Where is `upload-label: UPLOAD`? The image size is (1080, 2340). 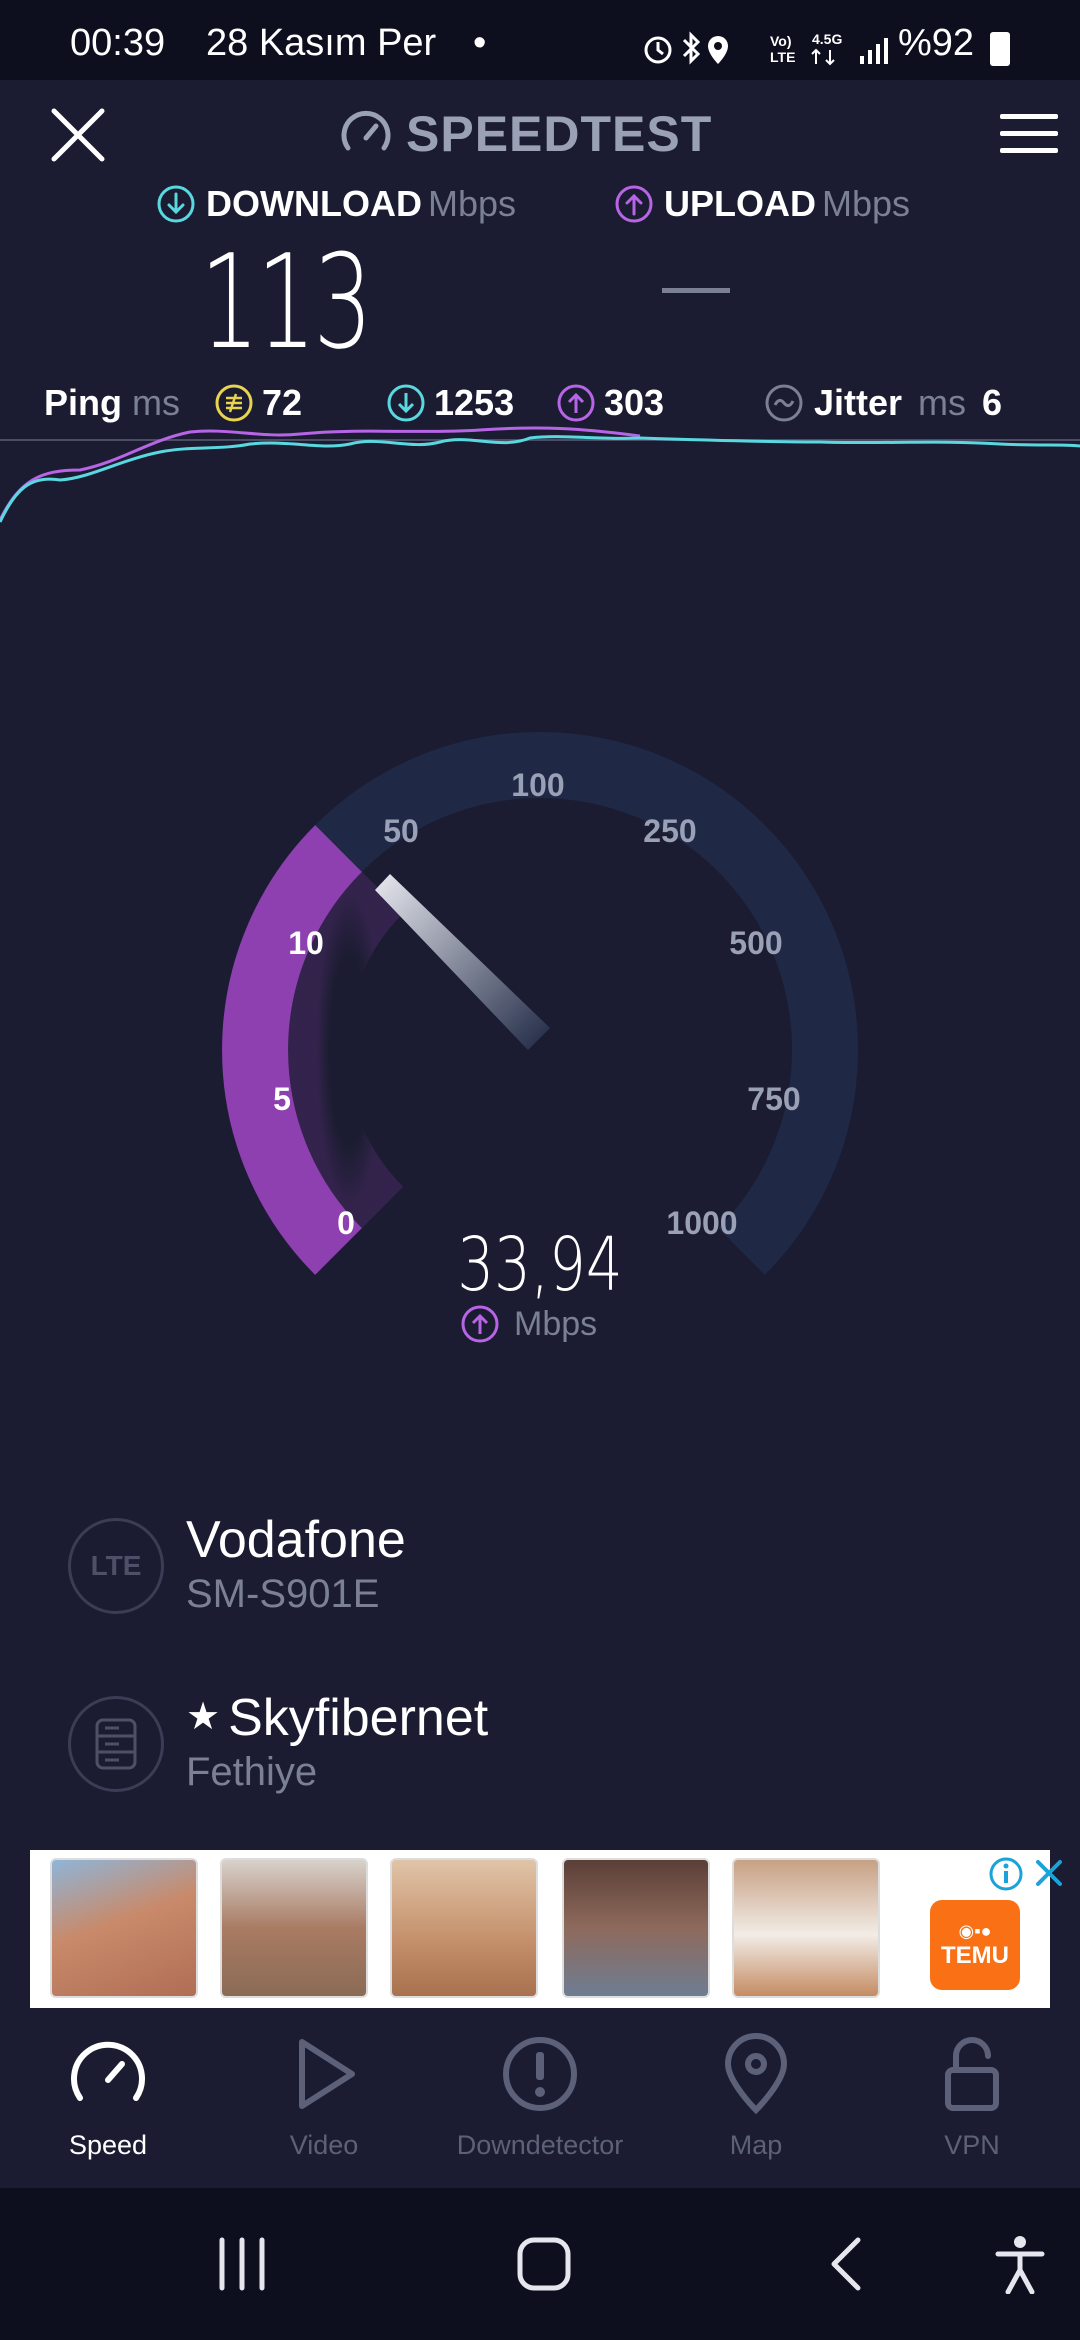 upload-label: UPLOAD is located at coordinates (740, 203).